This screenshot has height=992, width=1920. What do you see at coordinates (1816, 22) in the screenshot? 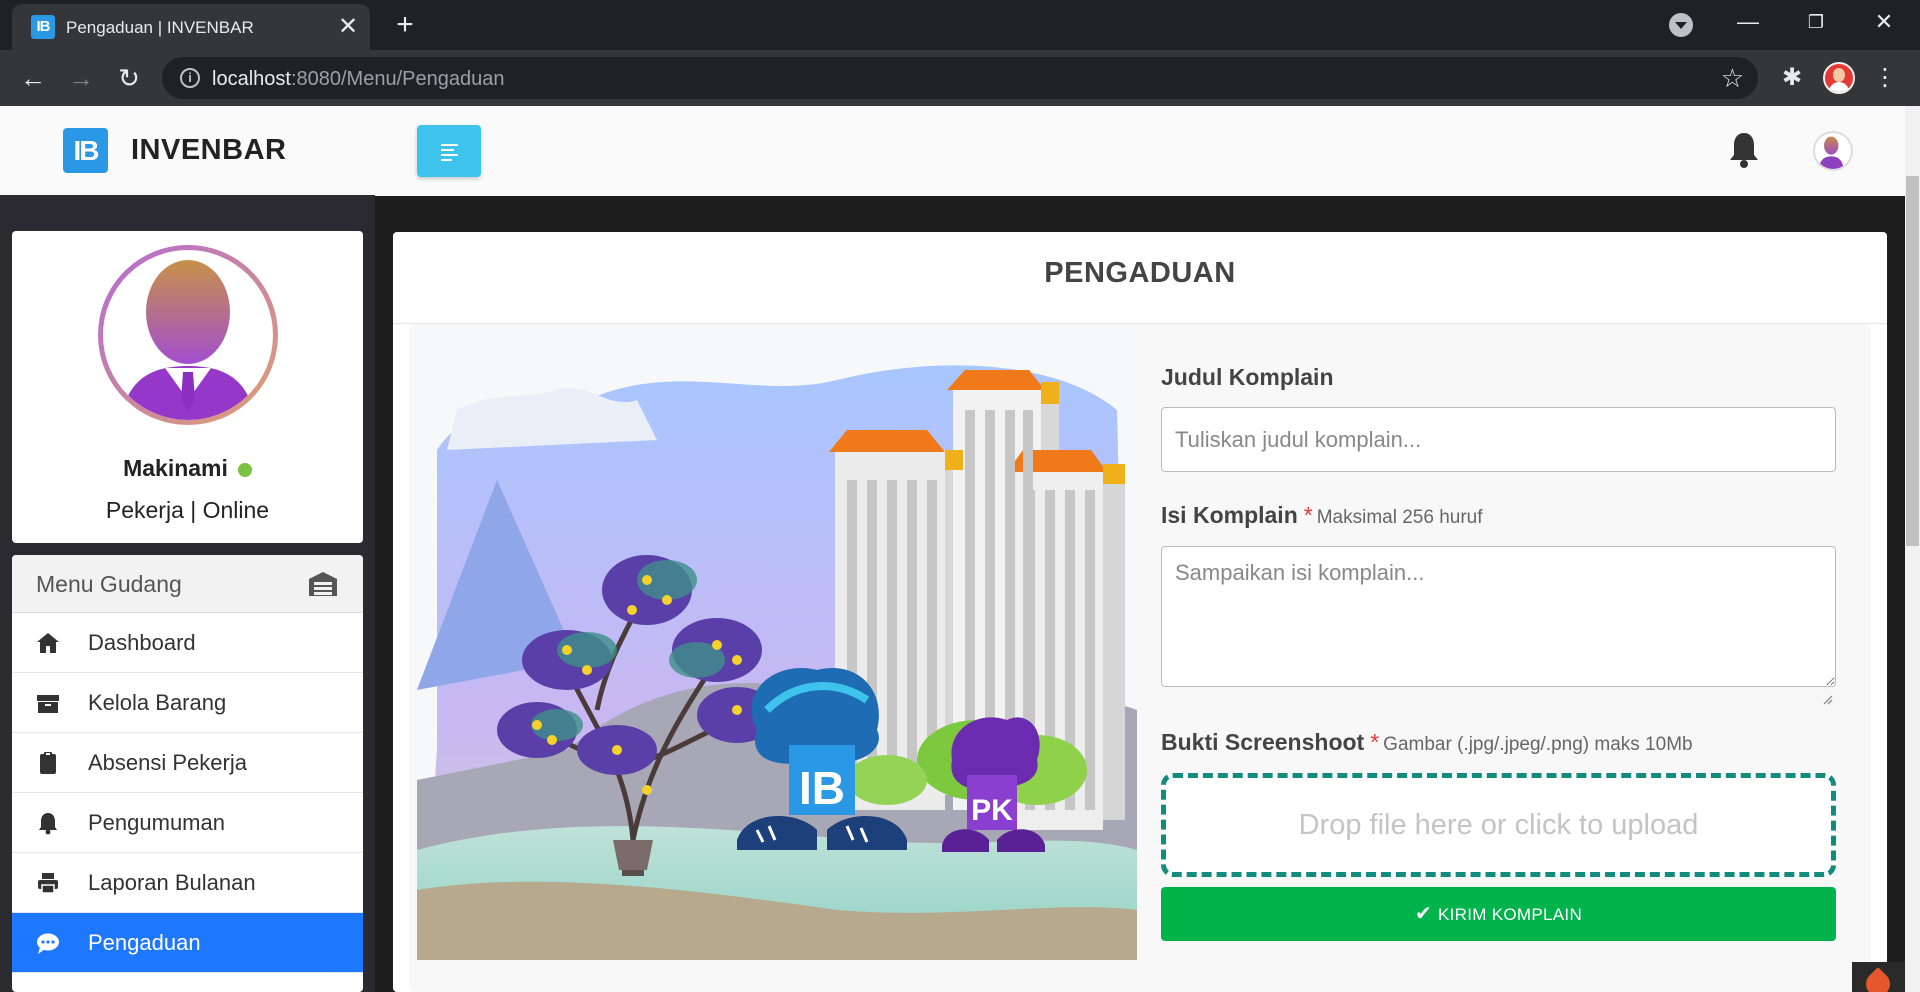
I see `restore-icon: ❐` at bounding box center [1816, 22].